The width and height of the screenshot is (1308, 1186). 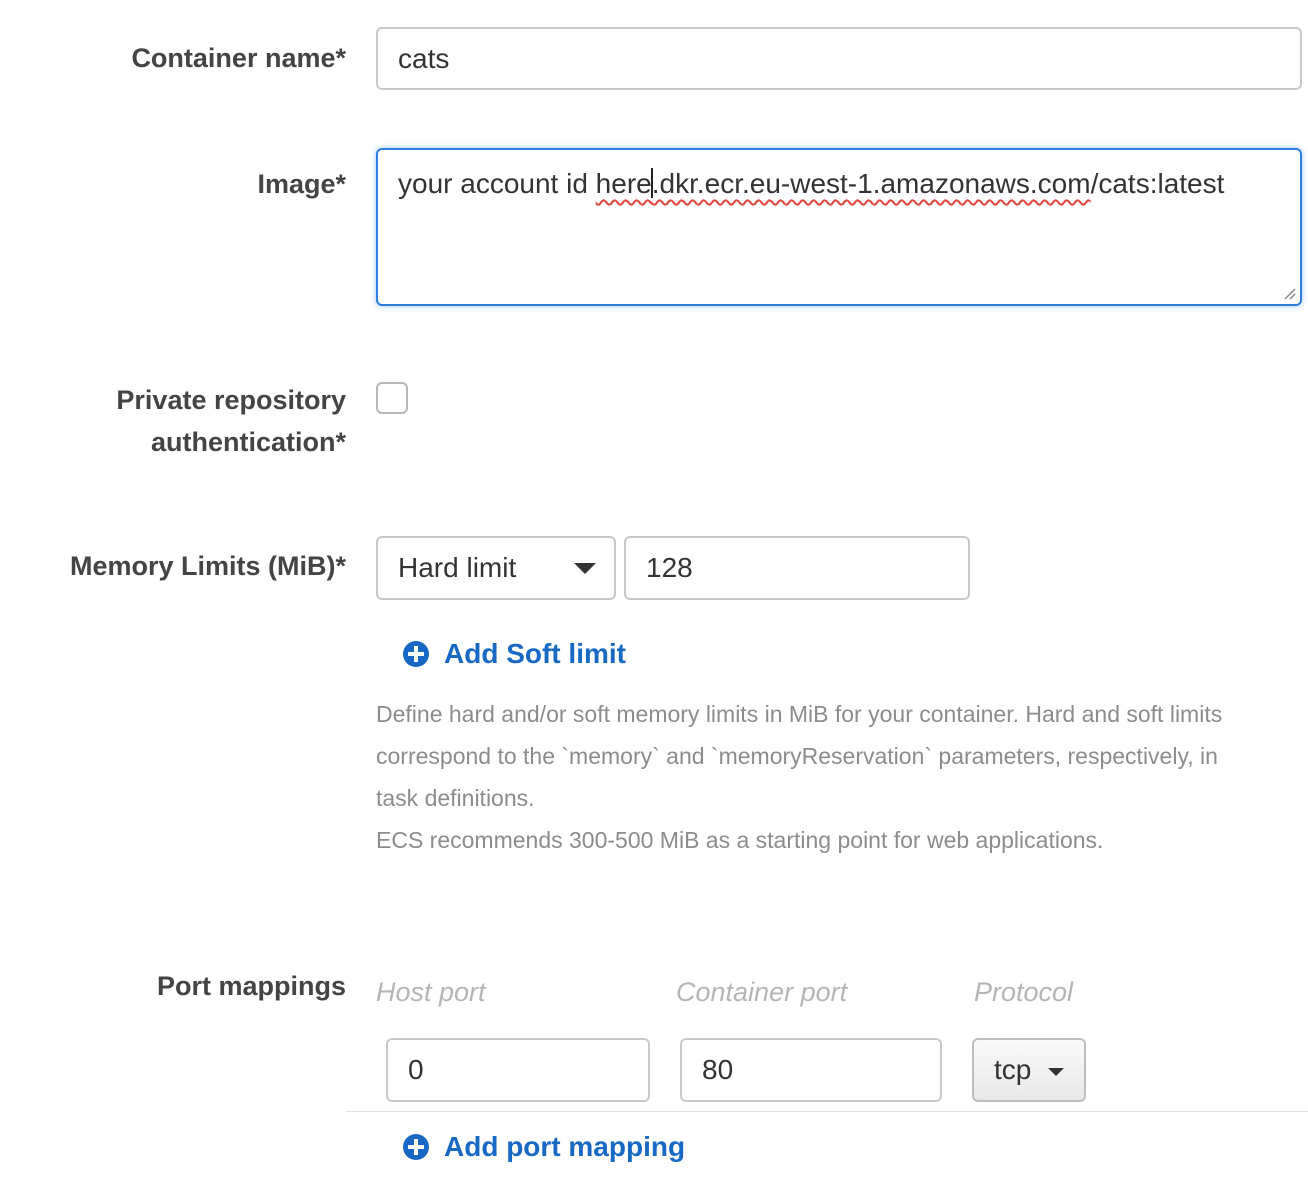 What do you see at coordinates (455, 798) in the screenshot?
I see `memory-help-line3: task definitions.` at bounding box center [455, 798].